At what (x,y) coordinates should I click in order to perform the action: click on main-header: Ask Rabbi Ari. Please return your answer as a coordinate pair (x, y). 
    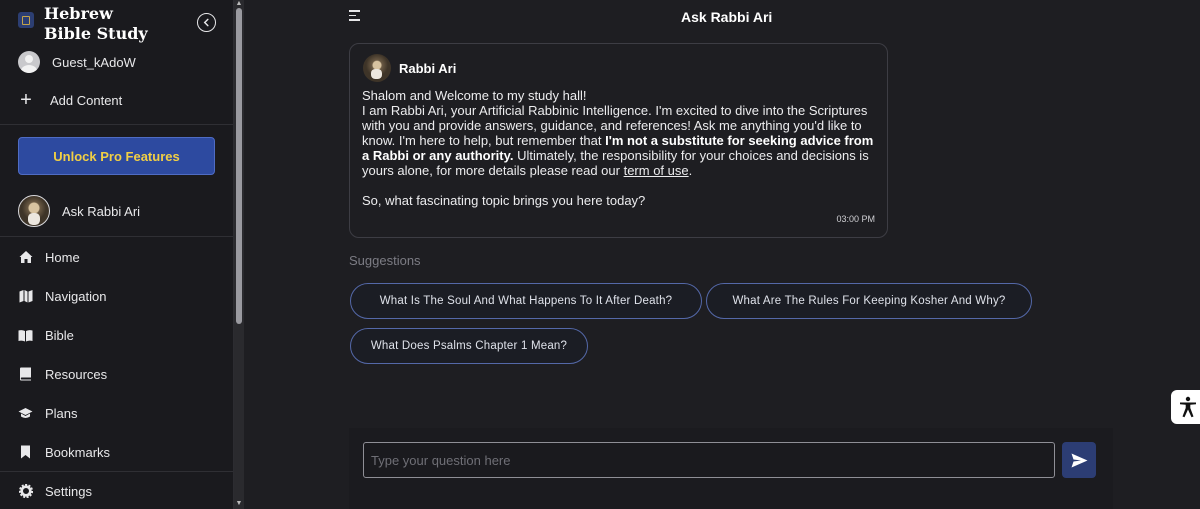
    Looking at the image, I should click on (749, 17).